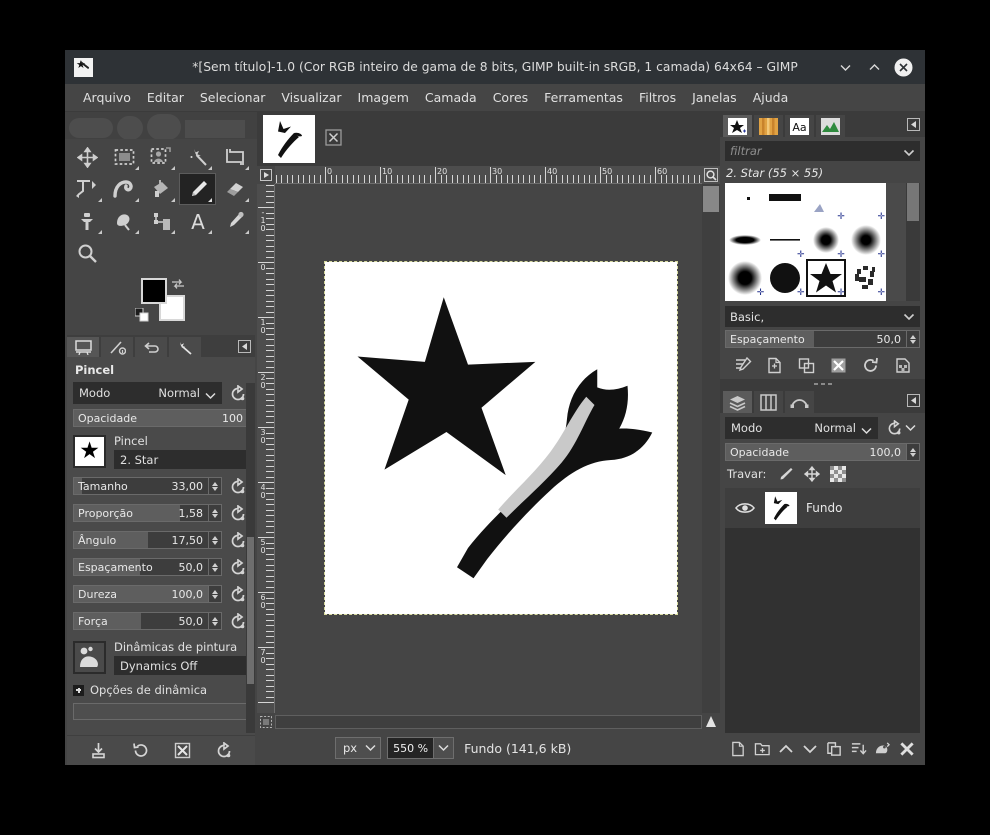  Describe the element at coordinates (913, 242) in the screenshot. I see `brush-grid-scrollbar` at that location.